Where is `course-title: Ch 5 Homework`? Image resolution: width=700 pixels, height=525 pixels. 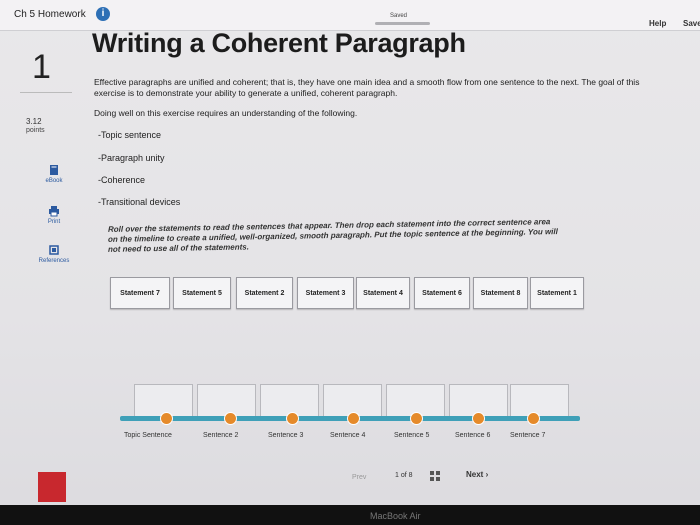 course-title: Ch 5 Homework is located at coordinates (50, 14).